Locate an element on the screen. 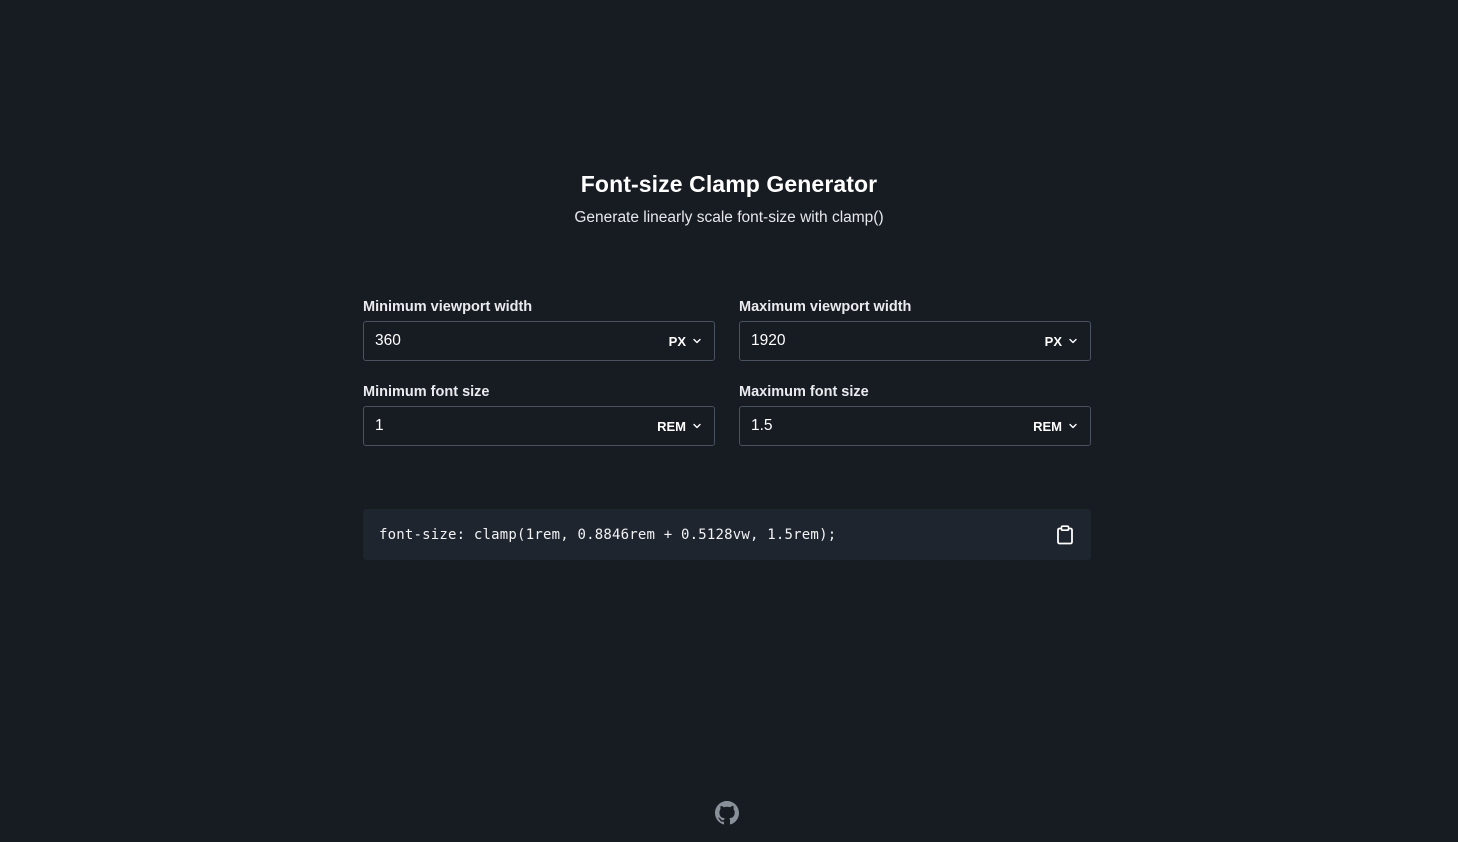  max-font-unit-label: REM is located at coordinates (1047, 426).